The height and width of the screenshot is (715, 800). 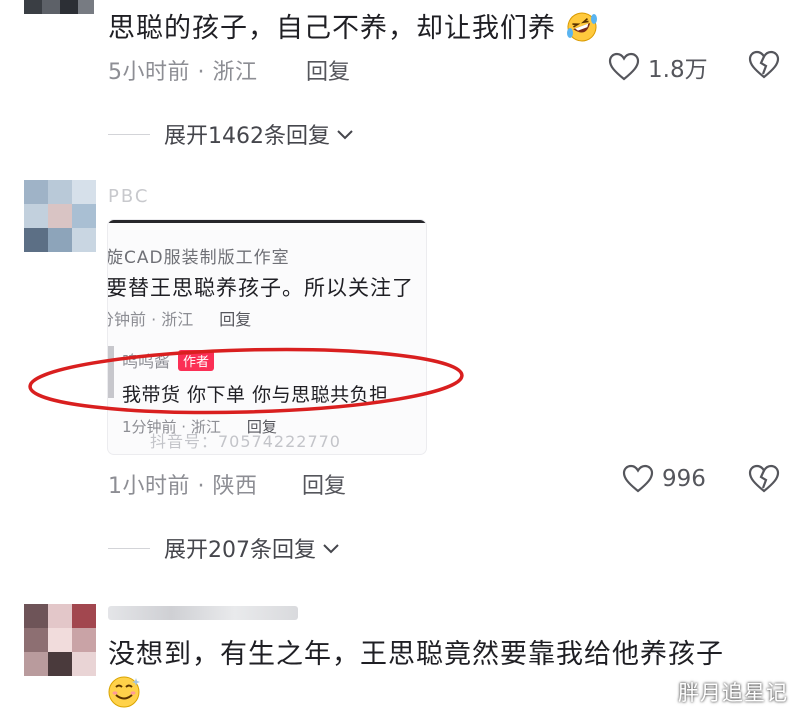 I want to click on comment-text: 没想到，有生之年，王思聪竟然要靠我给他养孩子, so click(x=416, y=654).